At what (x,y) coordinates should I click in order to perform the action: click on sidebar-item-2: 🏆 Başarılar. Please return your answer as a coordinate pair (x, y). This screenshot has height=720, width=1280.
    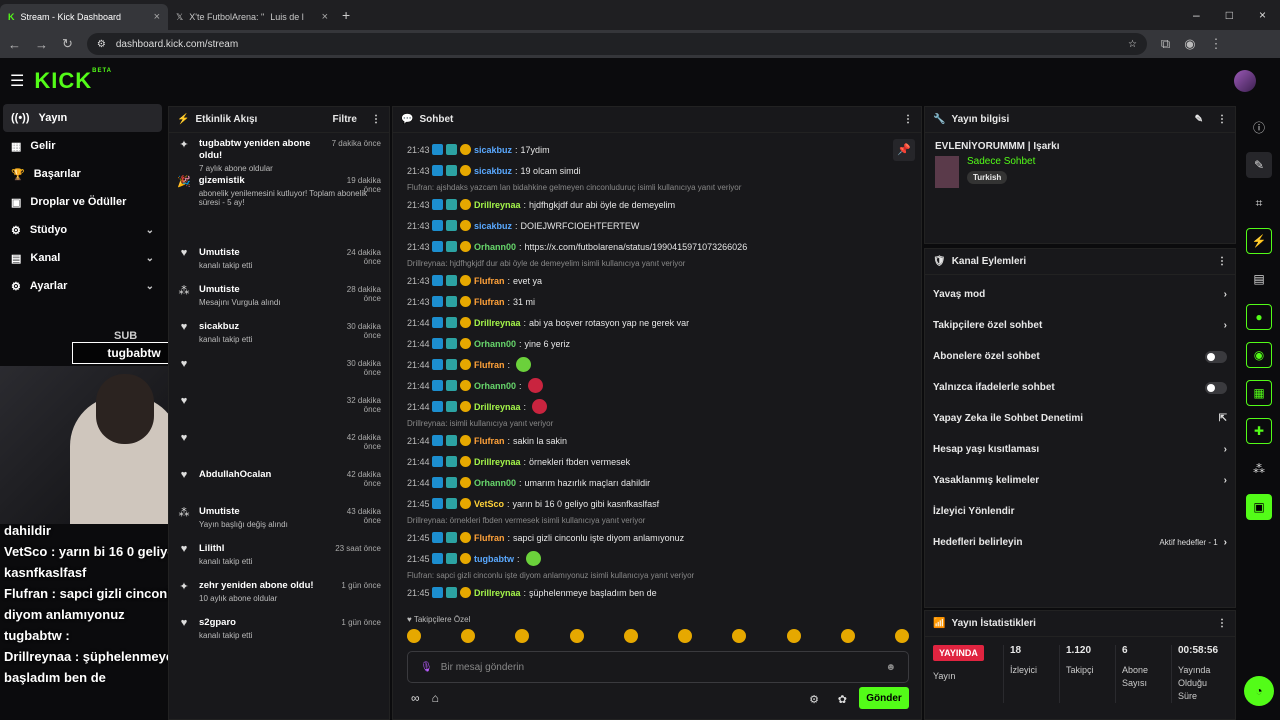
    Looking at the image, I should click on (82, 174).